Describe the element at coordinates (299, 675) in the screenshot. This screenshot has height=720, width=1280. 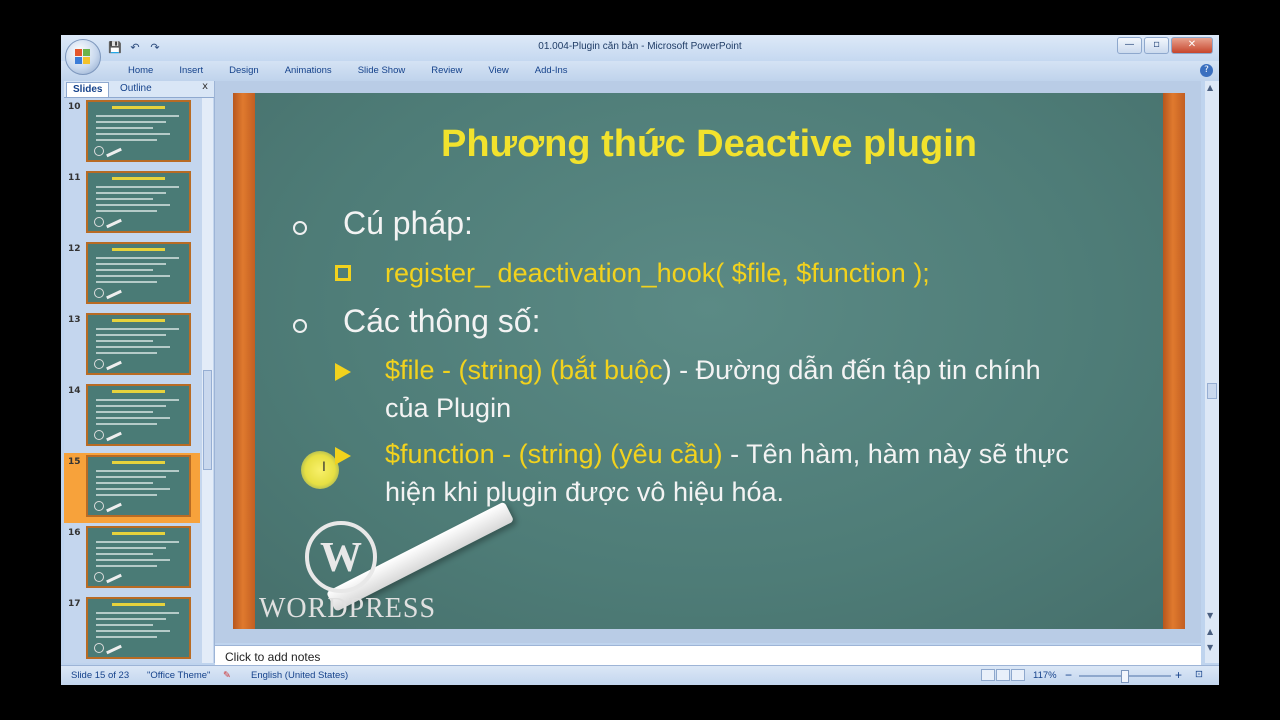
I see `language: English (United States)` at that location.